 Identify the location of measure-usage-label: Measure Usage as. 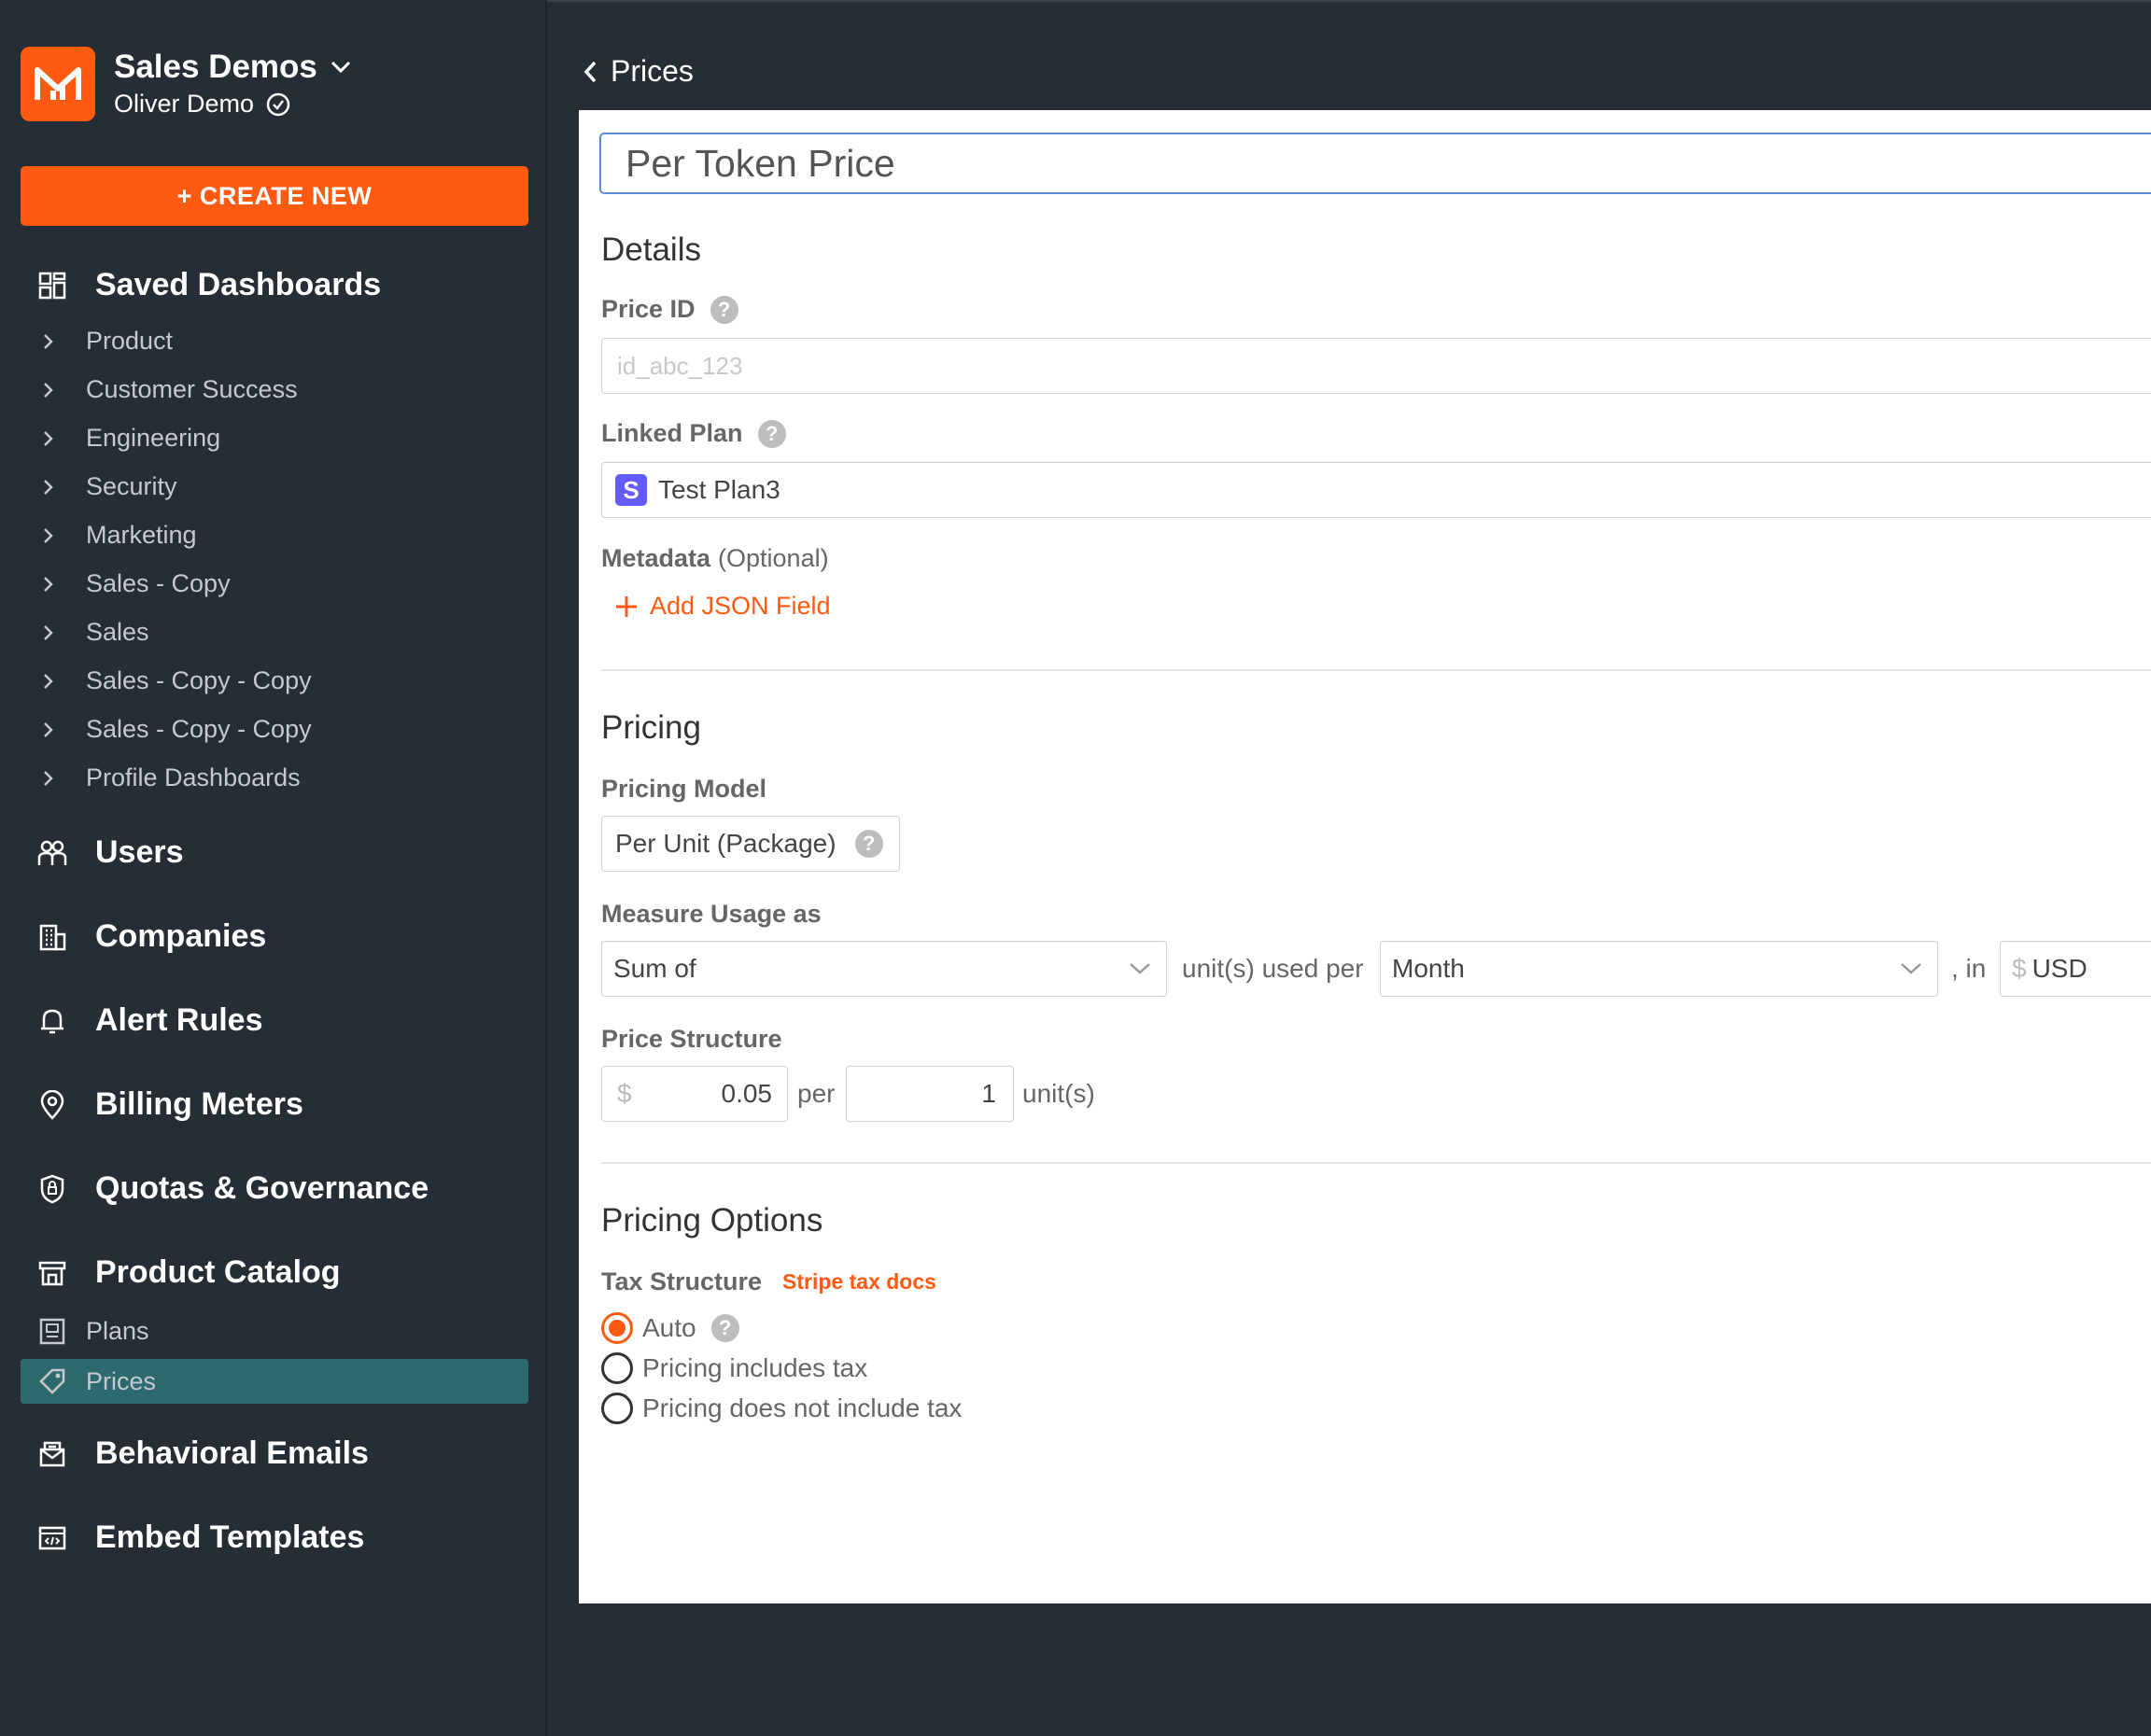
(711, 914).